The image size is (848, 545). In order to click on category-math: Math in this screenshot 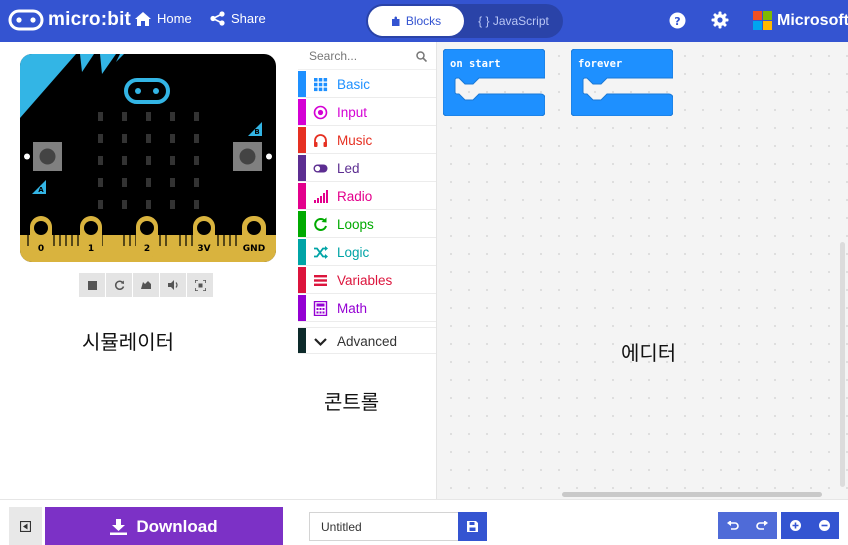, I will do `click(367, 308)`.